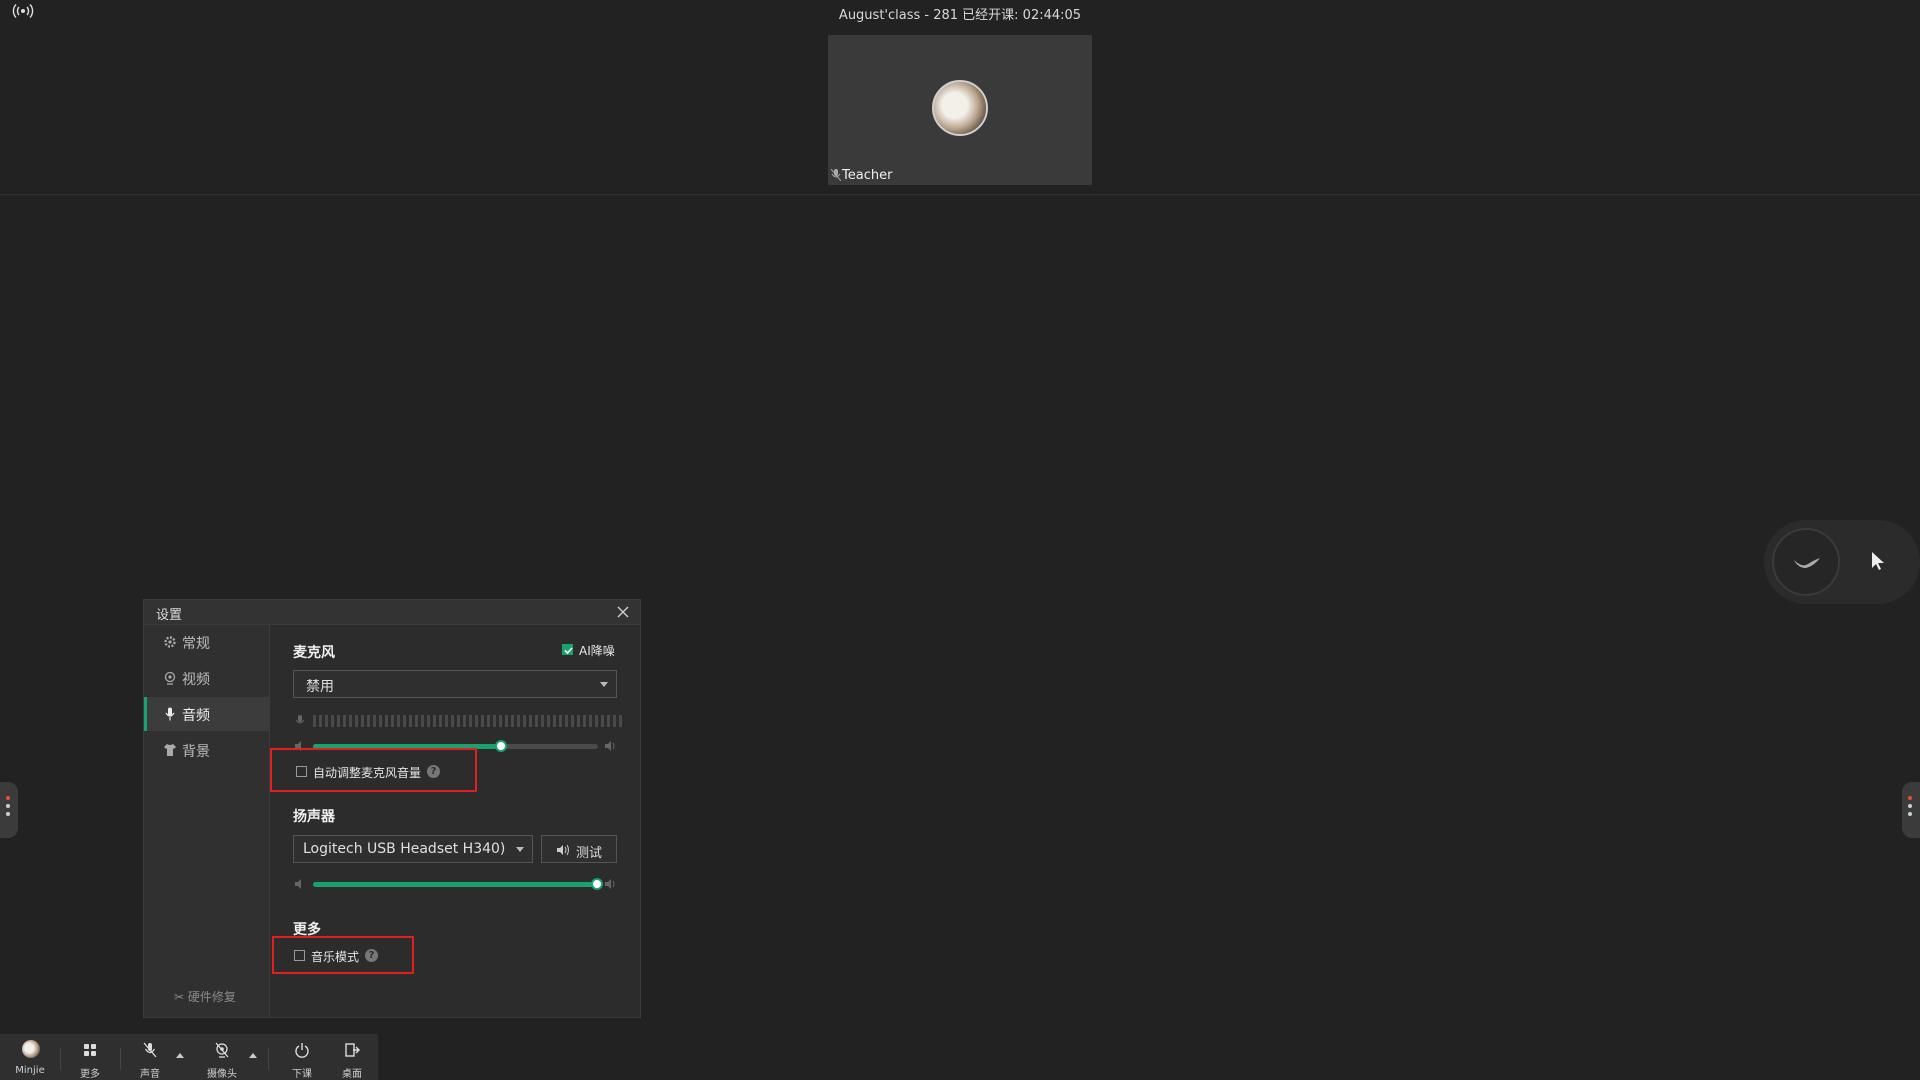 Image resolution: width=1920 pixels, height=1080 pixels. I want to click on speaker-volume-slider, so click(458, 884).